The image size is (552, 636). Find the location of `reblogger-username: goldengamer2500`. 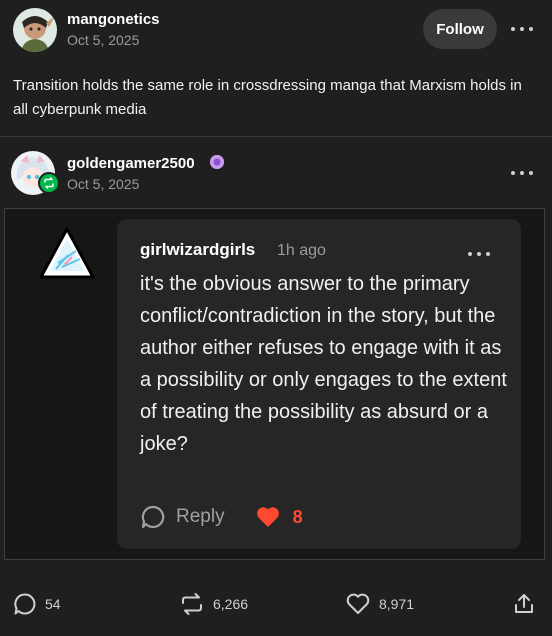

reblogger-username: goldengamer2500 is located at coordinates (131, 163).